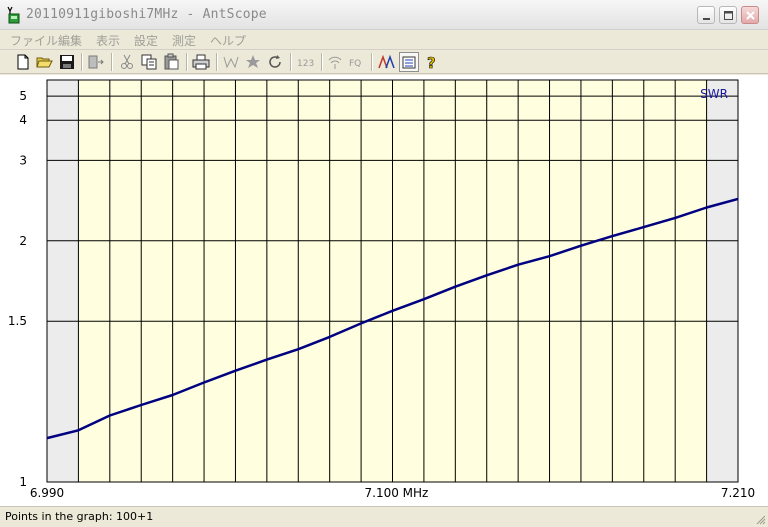 The width and height of the screenshot is (768, 527). I want to click on print-icon, so click(201, 62).